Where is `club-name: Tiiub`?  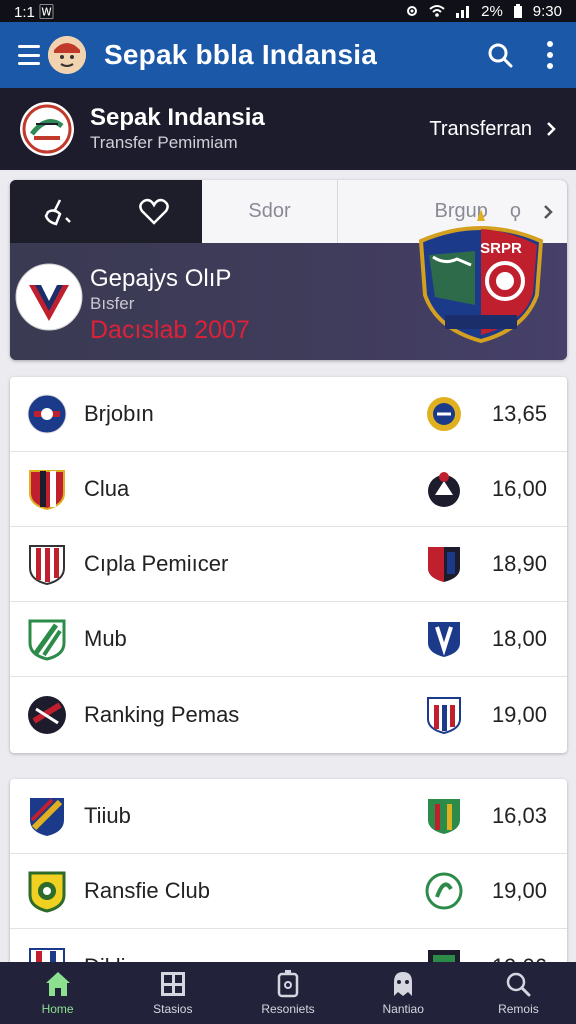 club-name: Tiiub is located at coordinates (107, 815).